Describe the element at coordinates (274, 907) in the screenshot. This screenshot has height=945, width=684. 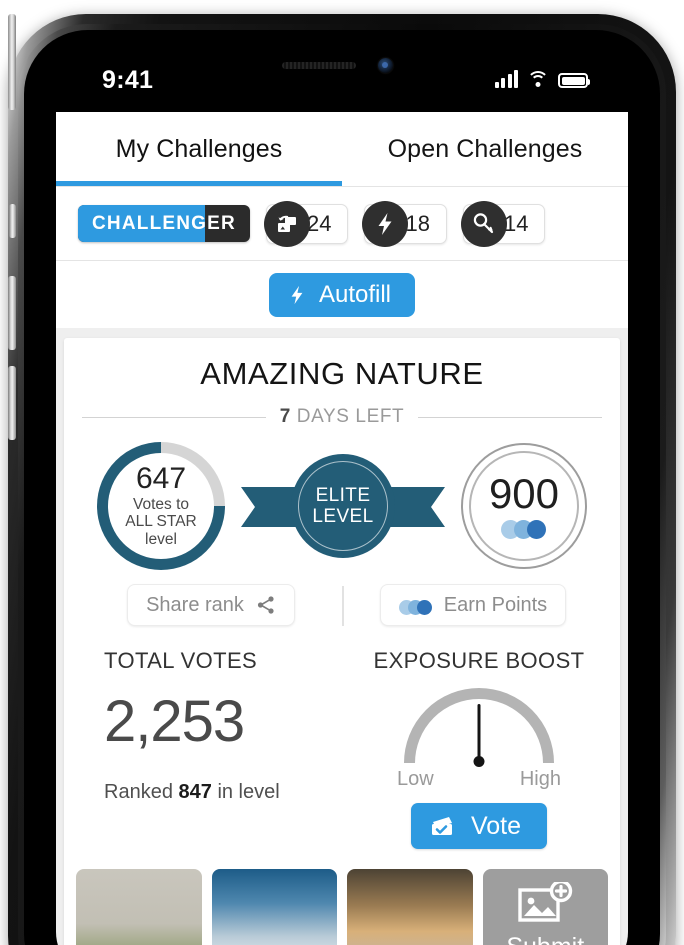
I see `photo-thumbnail: 280` at that location.